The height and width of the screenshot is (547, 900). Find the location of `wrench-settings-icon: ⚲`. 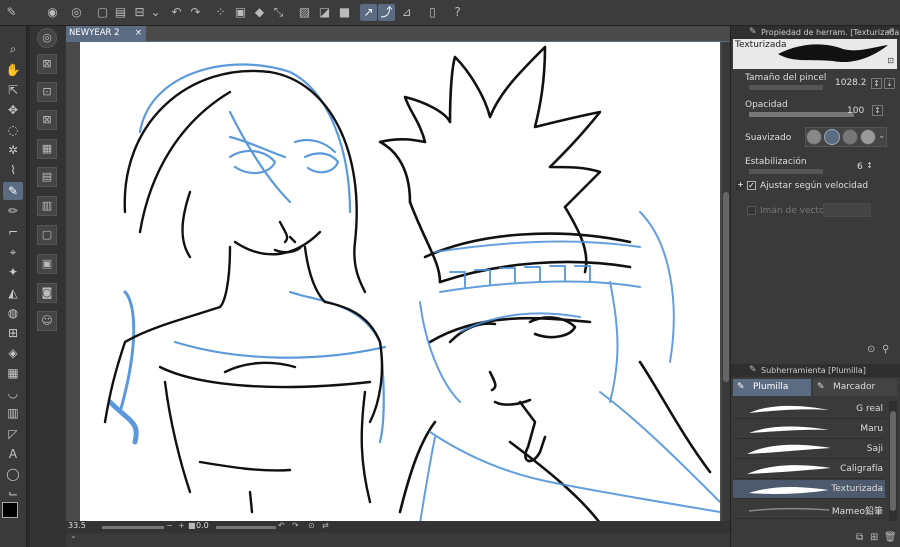

wrench-settings-icon: ⚲ is located at coordinates (885, 349).